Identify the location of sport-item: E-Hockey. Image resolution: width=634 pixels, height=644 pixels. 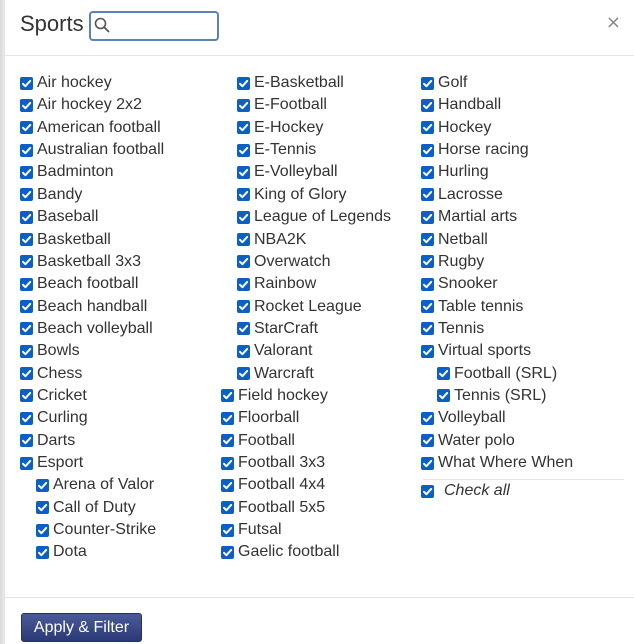
(280, 128).